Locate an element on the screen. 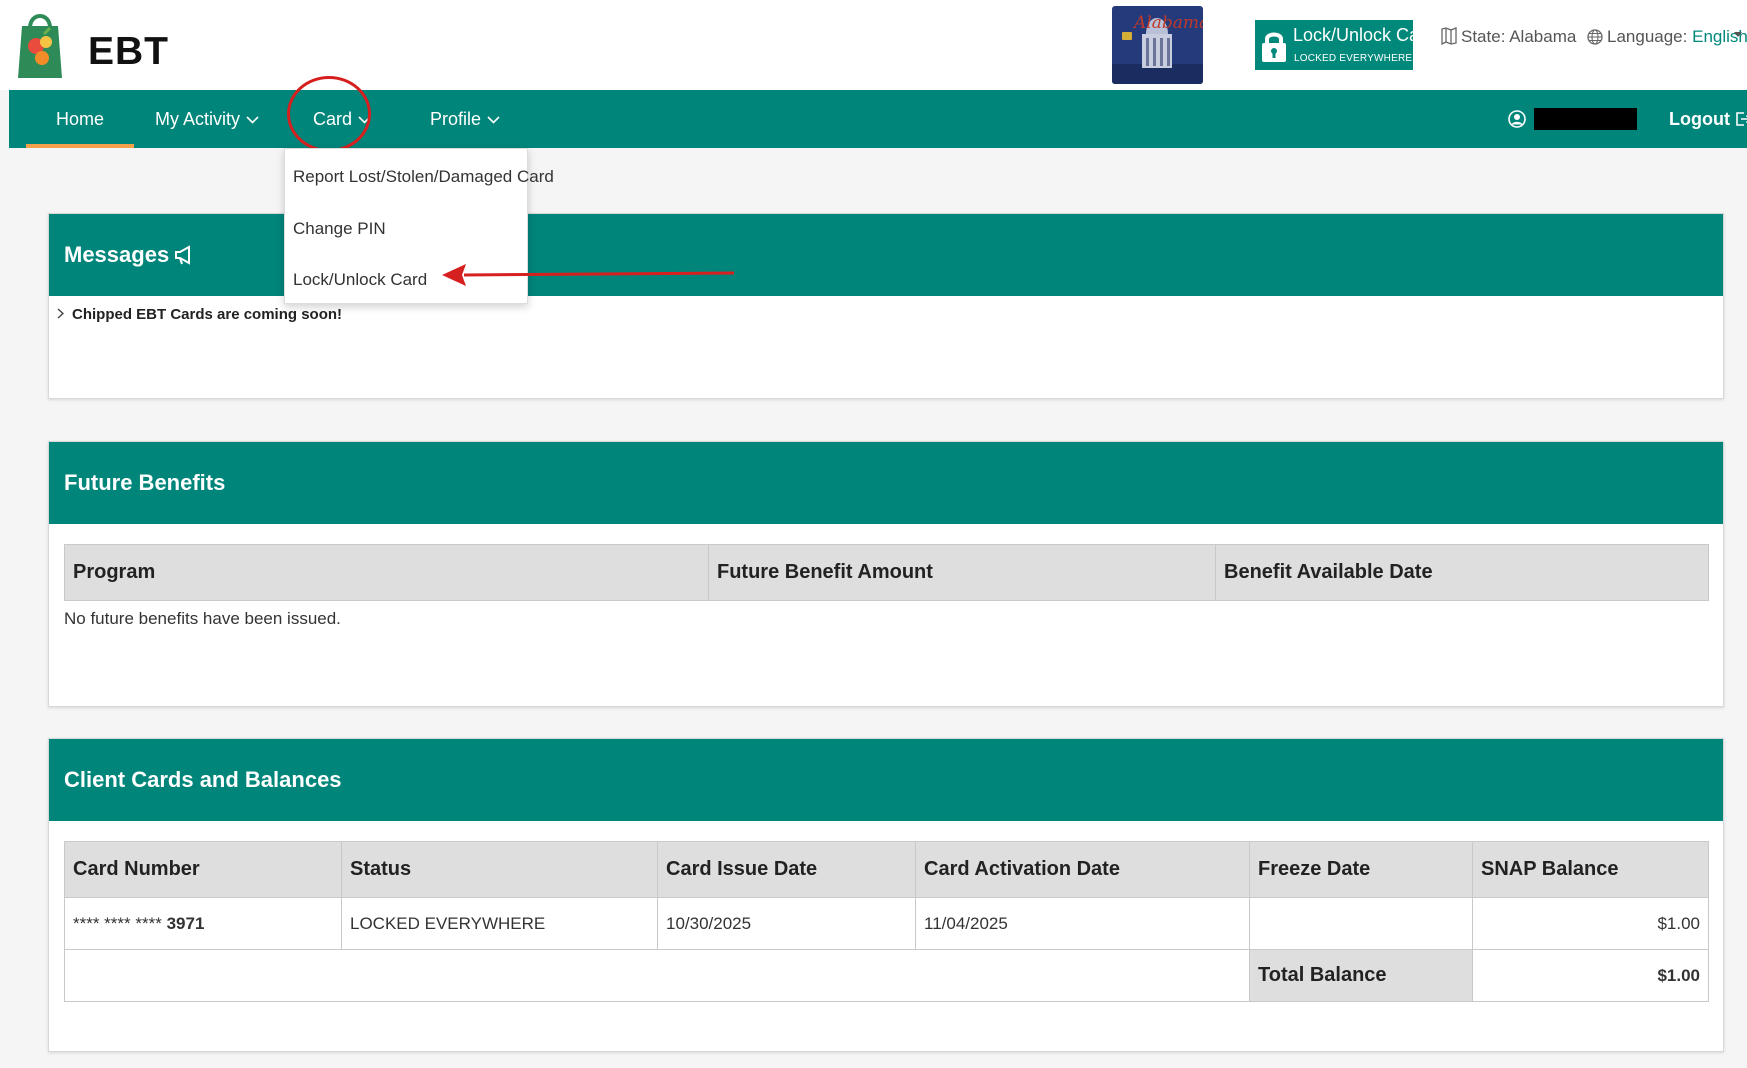 This screenshot has height=1068, width=1747. state-card-image: Alabama is located at coordinates (1157, 45).